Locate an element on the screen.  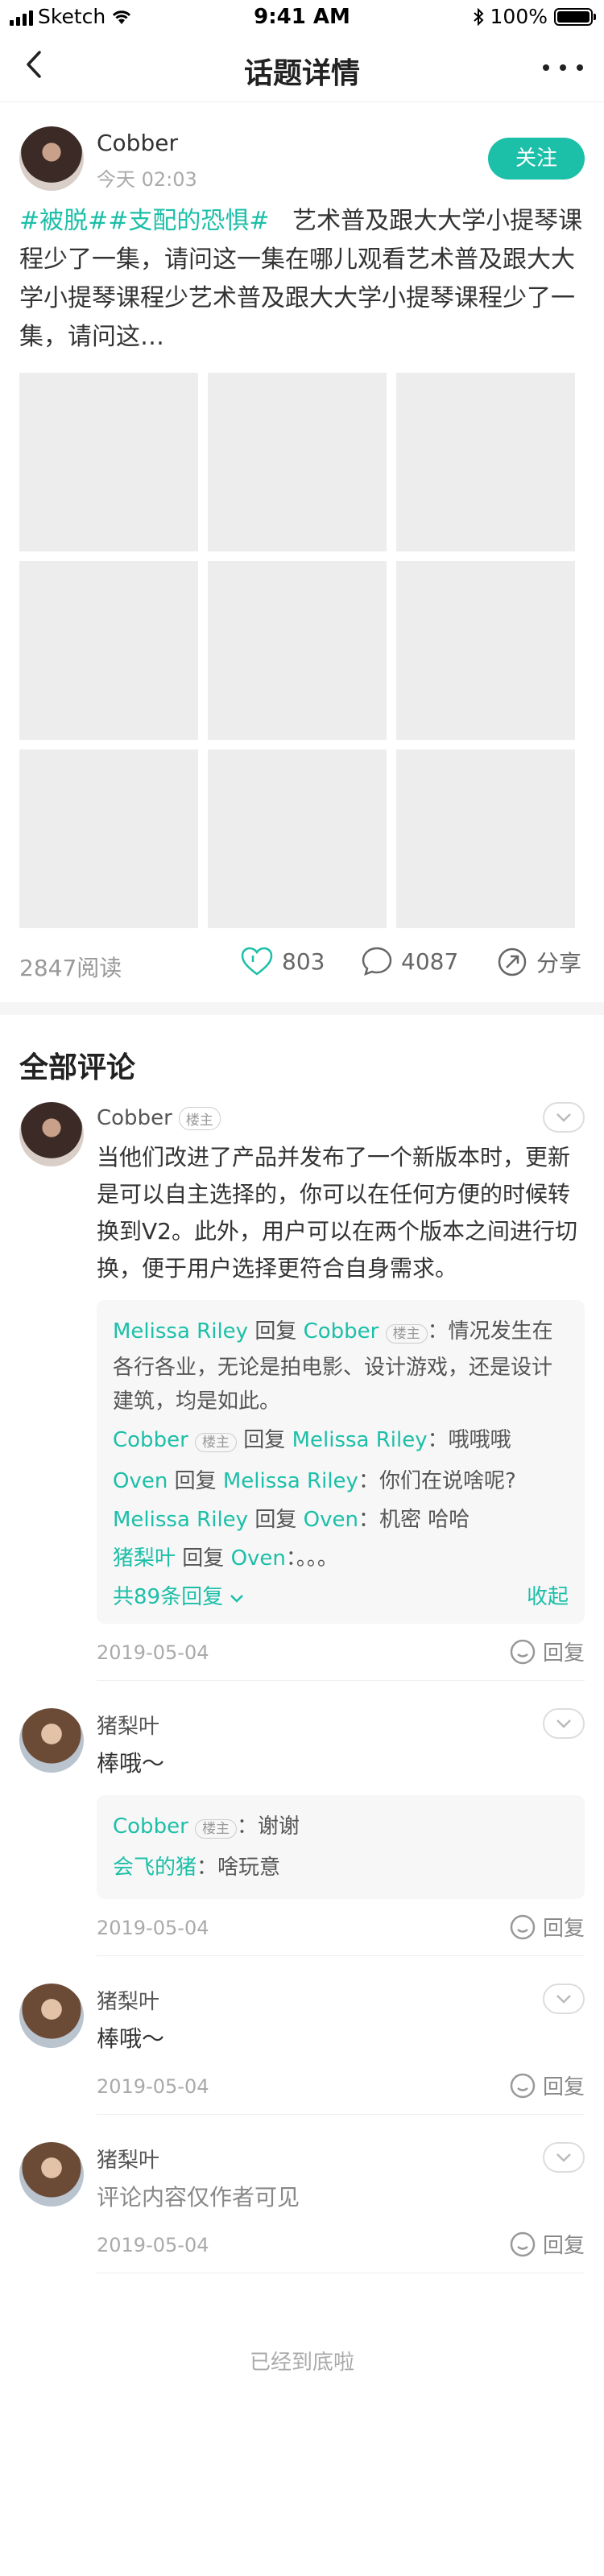
commenter-name: Cobber is located at coordinates (134, 1118).